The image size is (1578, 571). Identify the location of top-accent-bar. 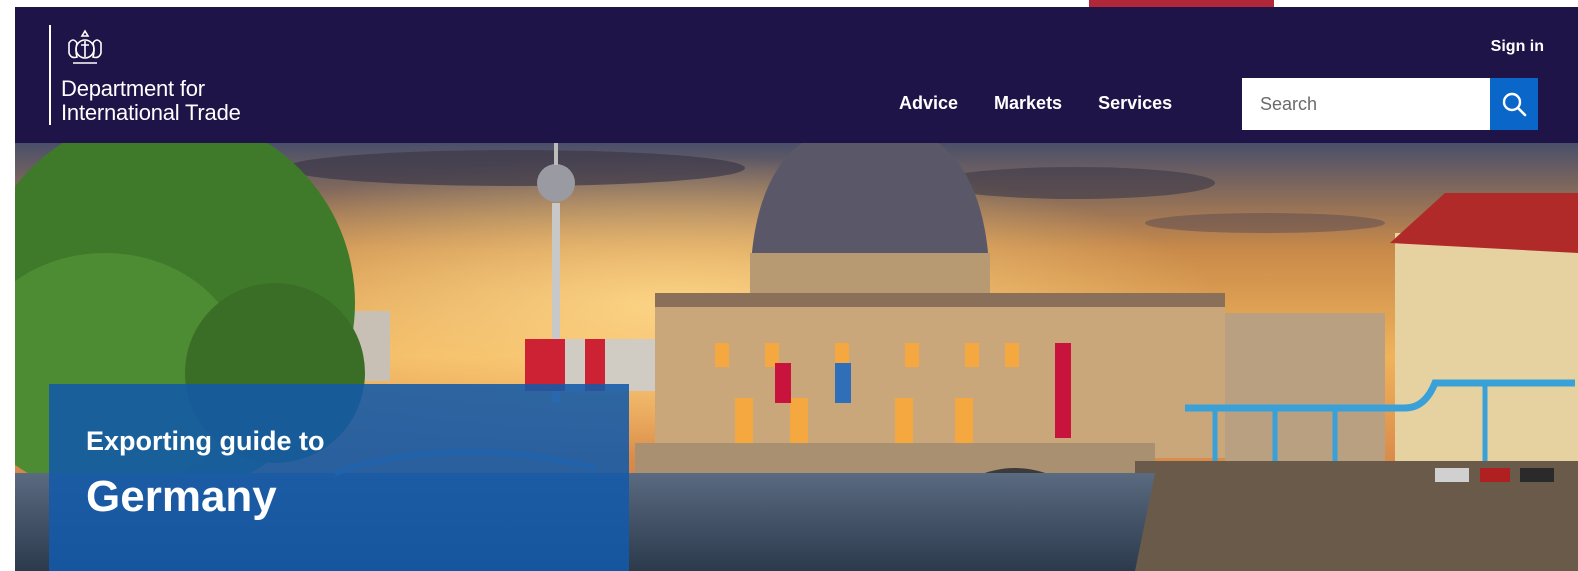
(1181, 3).